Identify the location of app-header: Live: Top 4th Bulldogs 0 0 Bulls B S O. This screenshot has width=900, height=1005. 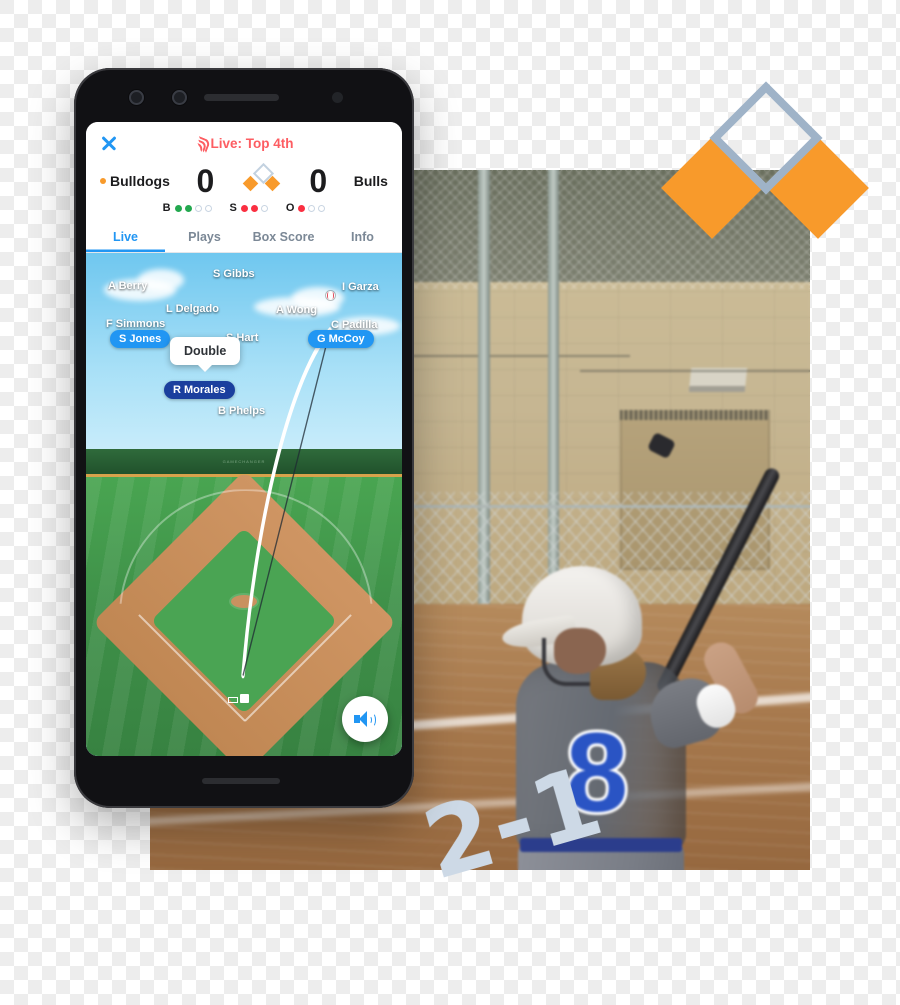
(244, 171).